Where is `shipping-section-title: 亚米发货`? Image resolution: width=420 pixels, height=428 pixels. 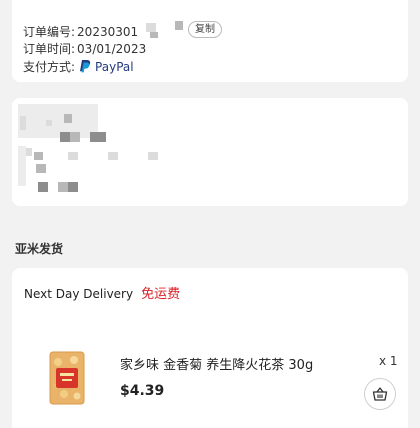
shipping-section-title: 亚米发货 is located at coordinates (39, 249).